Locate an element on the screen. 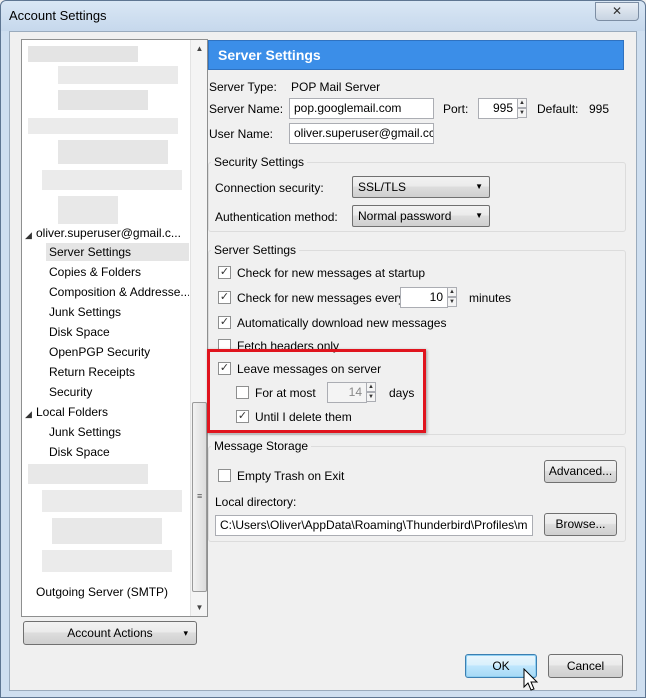 The image size is (646, 698). tree-scrollbar: ▲ ≡ ▼ is located at coordinates (198, 328).